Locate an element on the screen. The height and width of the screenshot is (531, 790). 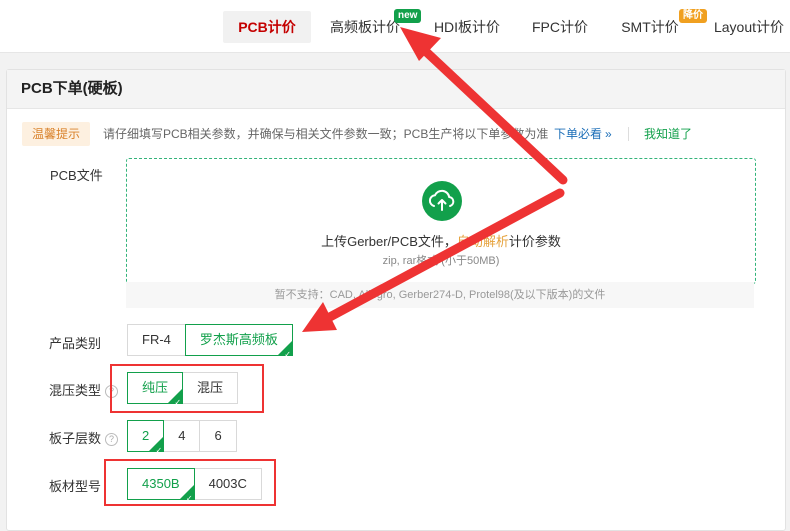
product-type-options: FR-4 罗杰斯高频板 is located at coordinates (210, 344).